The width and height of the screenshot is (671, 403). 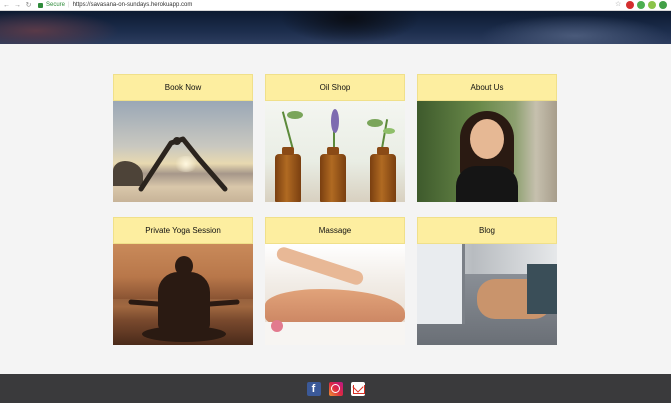 What do you see at coordinates (56, 5) in the screenshot?
I see `secure-label: Secure` at bounding box center [56, 5].